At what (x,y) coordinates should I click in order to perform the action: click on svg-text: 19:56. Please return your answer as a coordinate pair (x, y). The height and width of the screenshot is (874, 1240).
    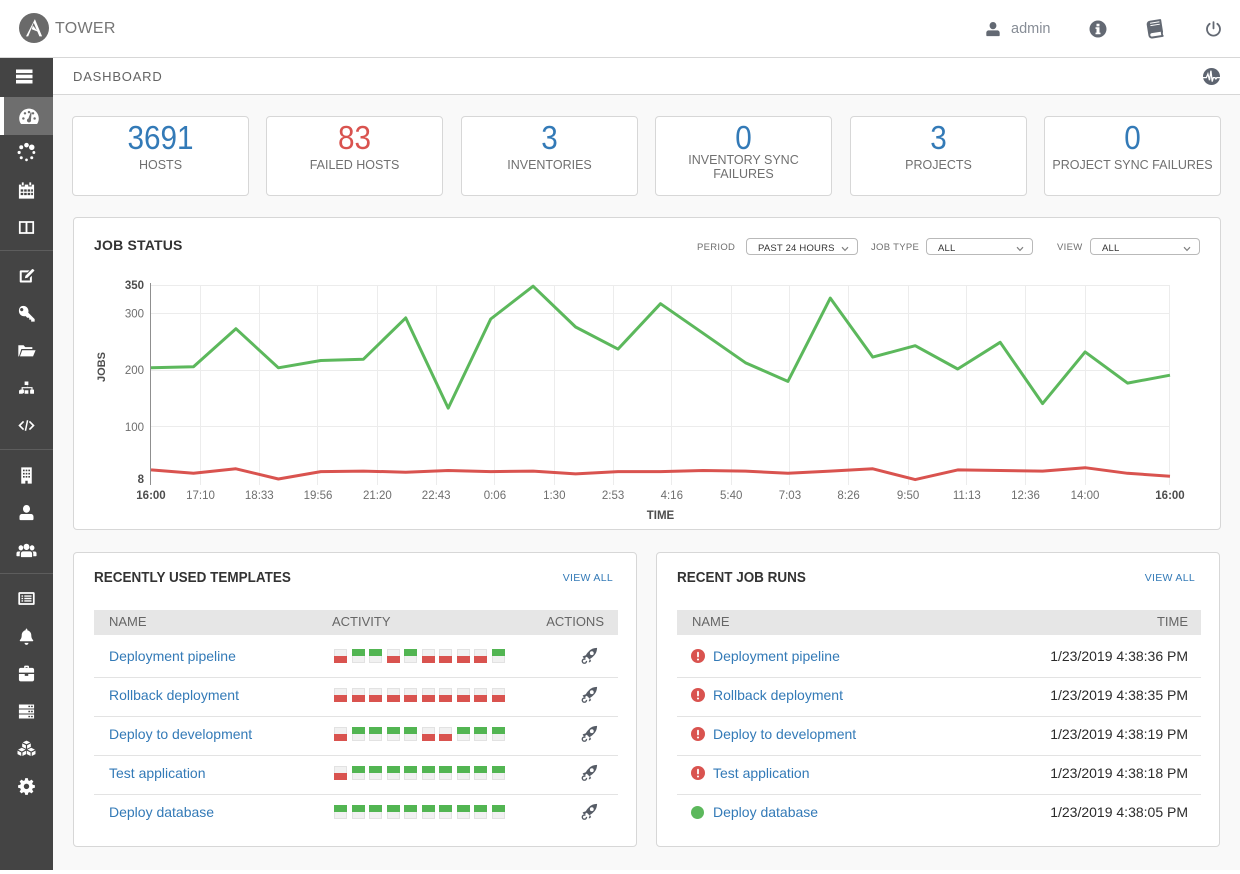
    Looking at the image, I should click on (318, 496).